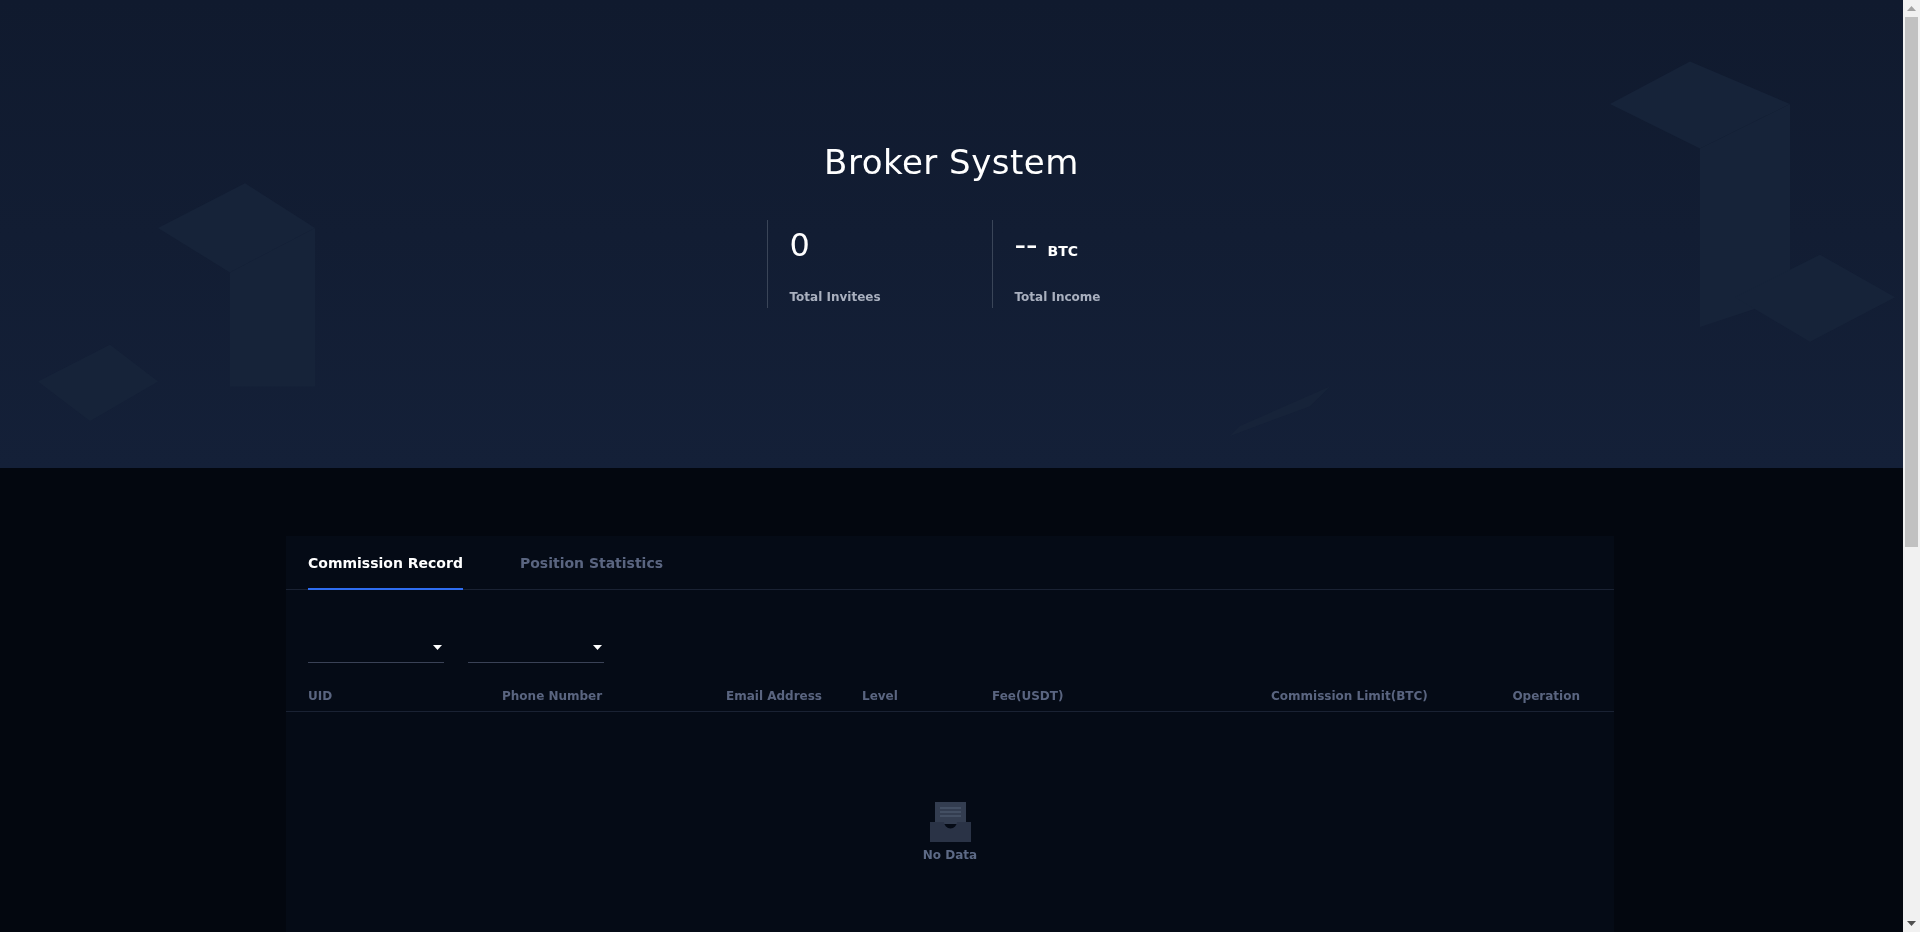  I want to click on column-header: Phone Number, so click(553, 695).